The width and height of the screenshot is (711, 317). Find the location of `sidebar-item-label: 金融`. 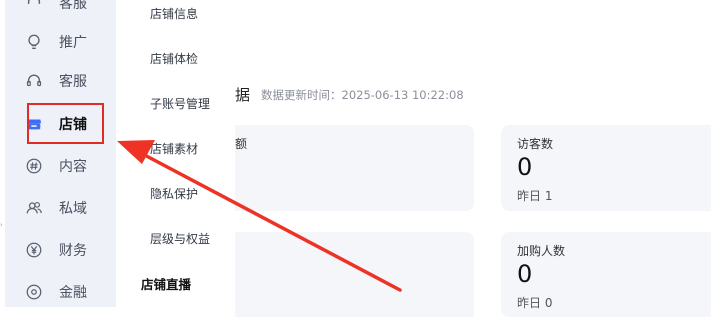

sidebar-item-label: 金融 is located at coordinates (73, 293).